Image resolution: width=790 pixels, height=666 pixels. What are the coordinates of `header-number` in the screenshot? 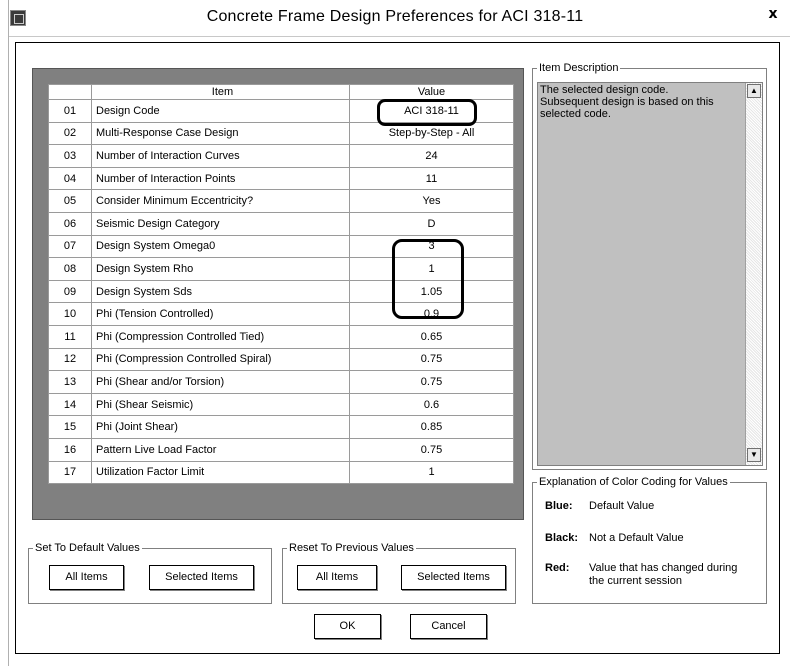 It's located at (70, 92).